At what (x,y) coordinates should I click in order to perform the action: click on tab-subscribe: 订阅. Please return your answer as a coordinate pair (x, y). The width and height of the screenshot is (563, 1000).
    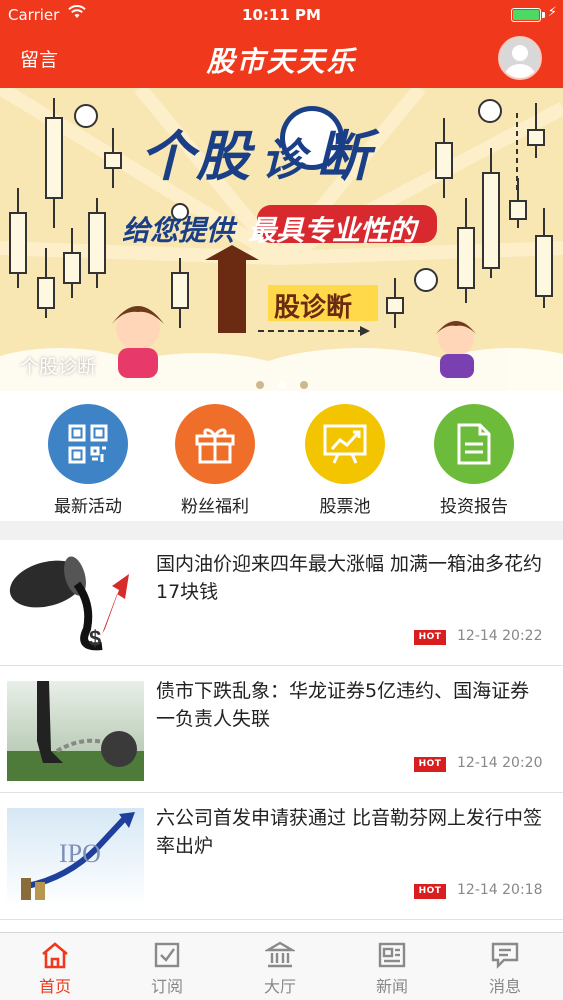
    Looking at the image, I should click on (167, 969).